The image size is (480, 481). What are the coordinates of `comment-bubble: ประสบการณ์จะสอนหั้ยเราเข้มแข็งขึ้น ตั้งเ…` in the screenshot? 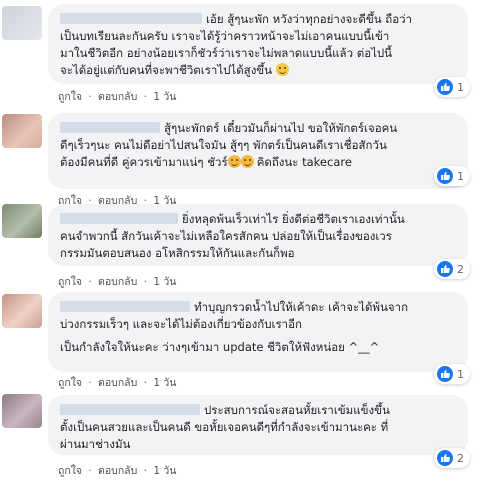 It's located at (258, 425).